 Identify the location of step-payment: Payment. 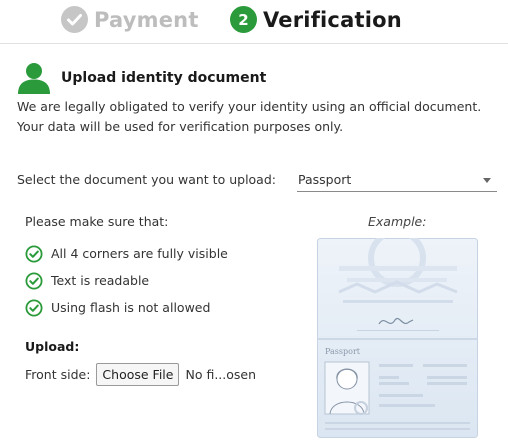
(130, 19).